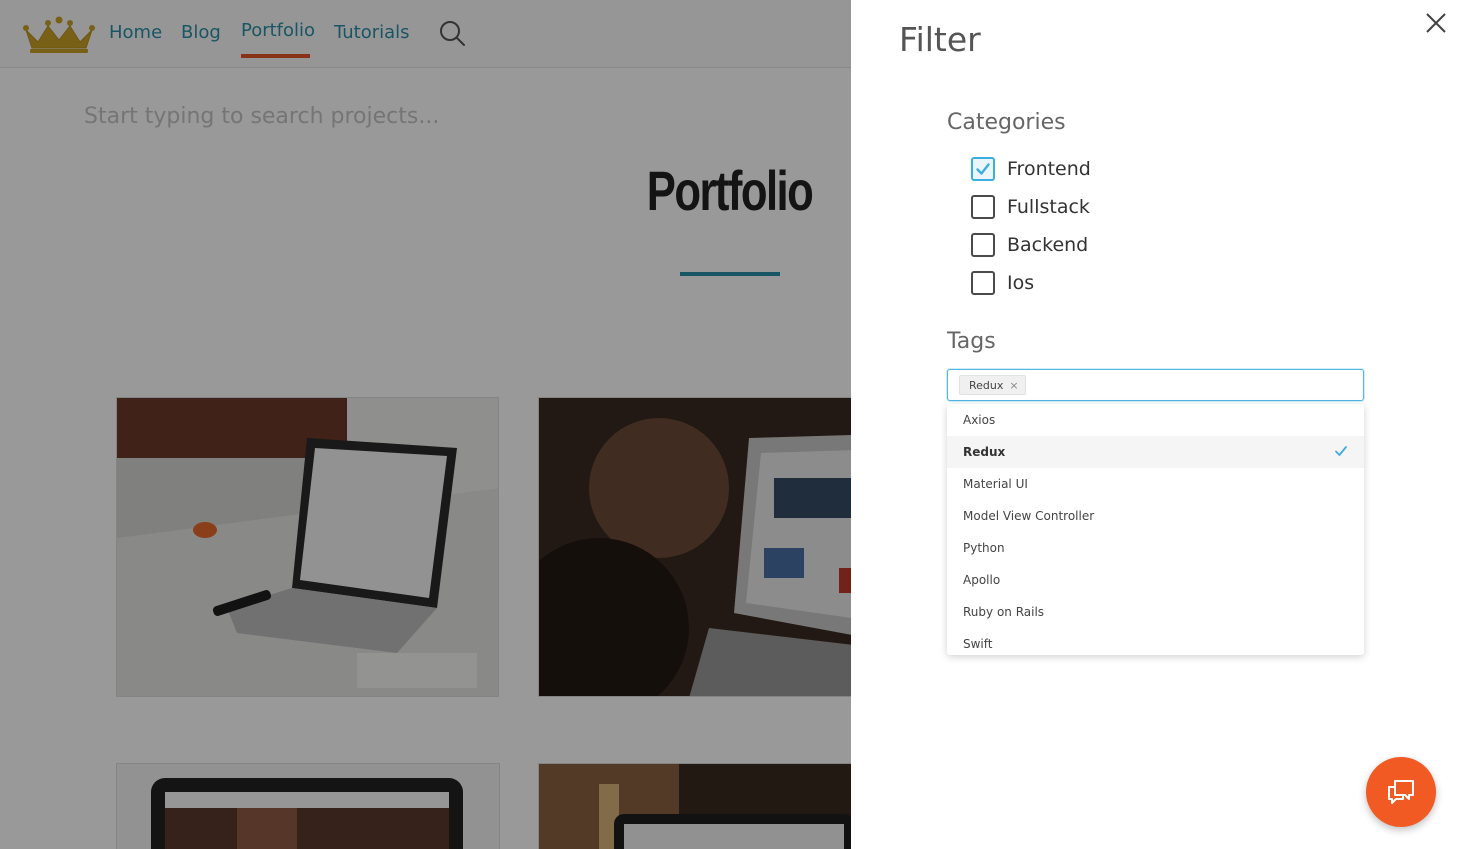  I want to click on category-frontend: Frontend, so click(1031, 169).